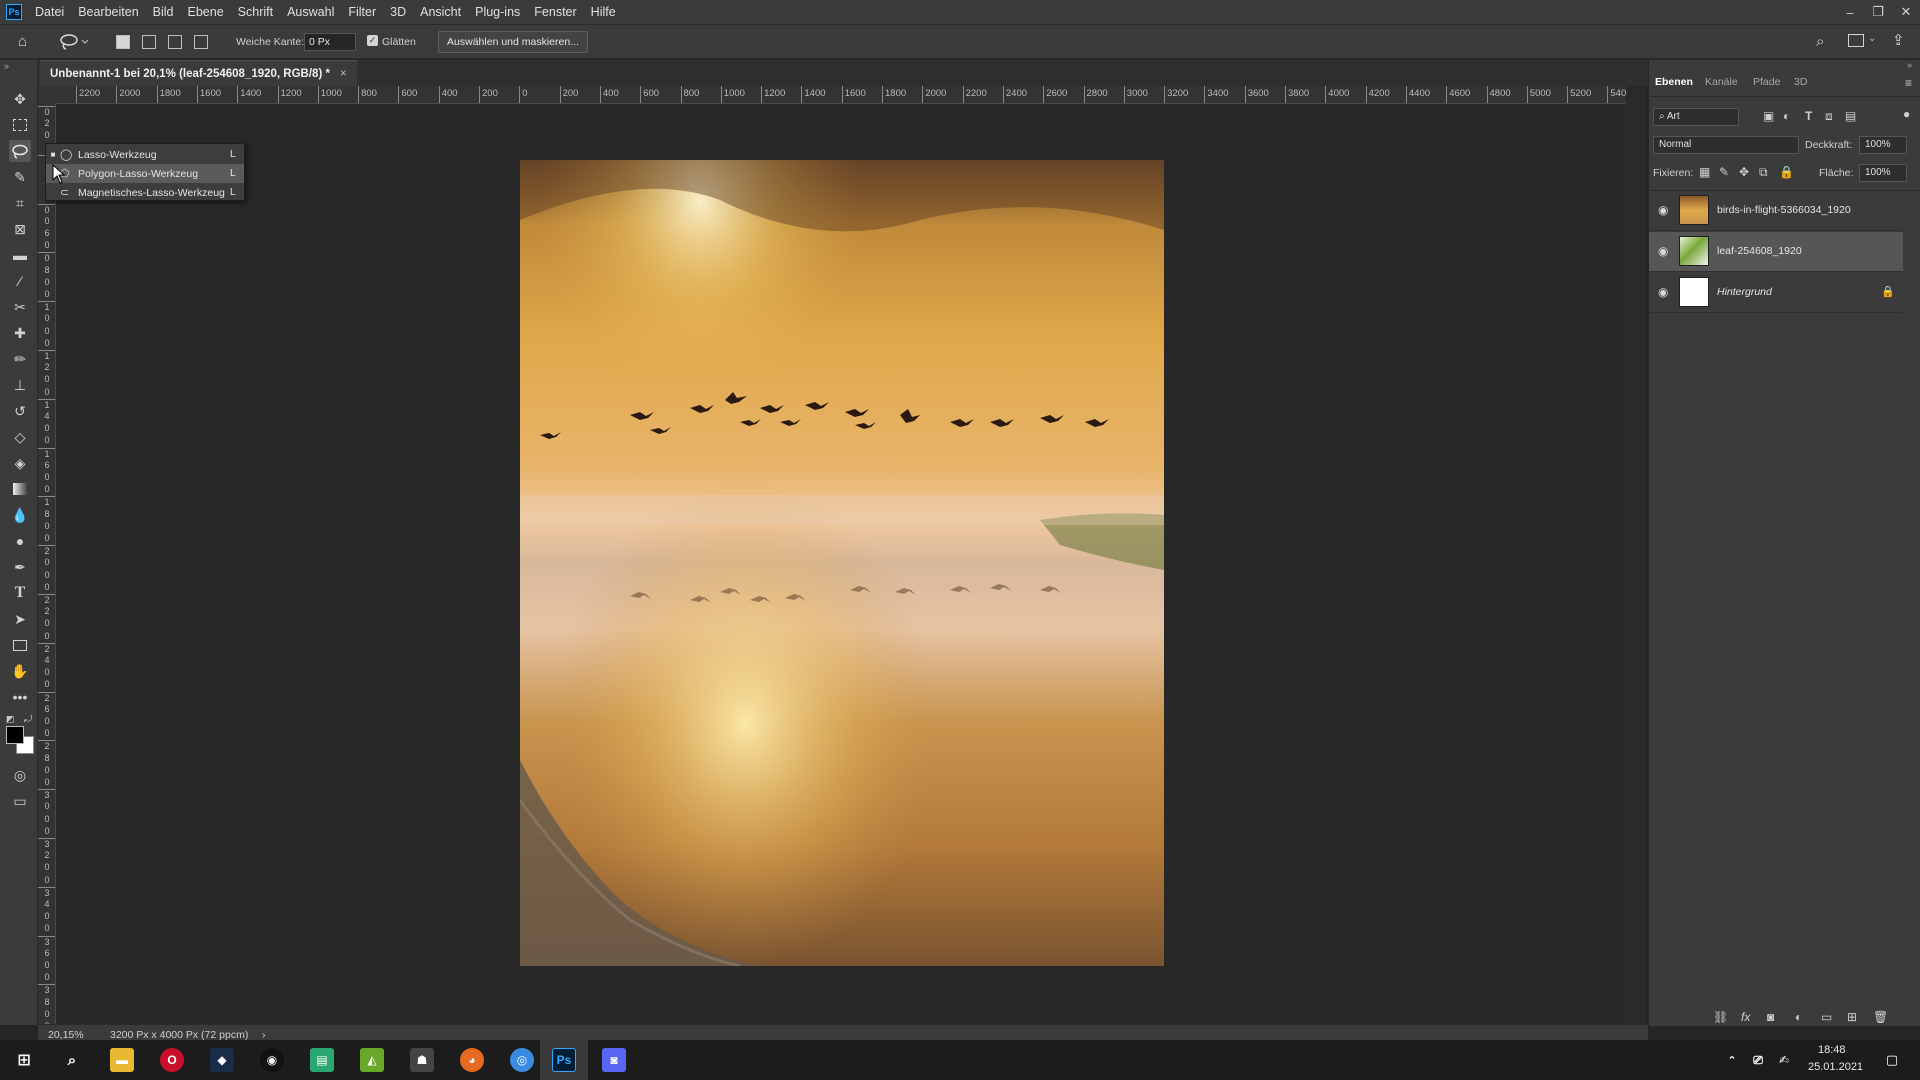  What do you see at coordinates (72, 1060) in the screenshot?
I see `search-icon: ⌕` at bounding box center [72, 1060].